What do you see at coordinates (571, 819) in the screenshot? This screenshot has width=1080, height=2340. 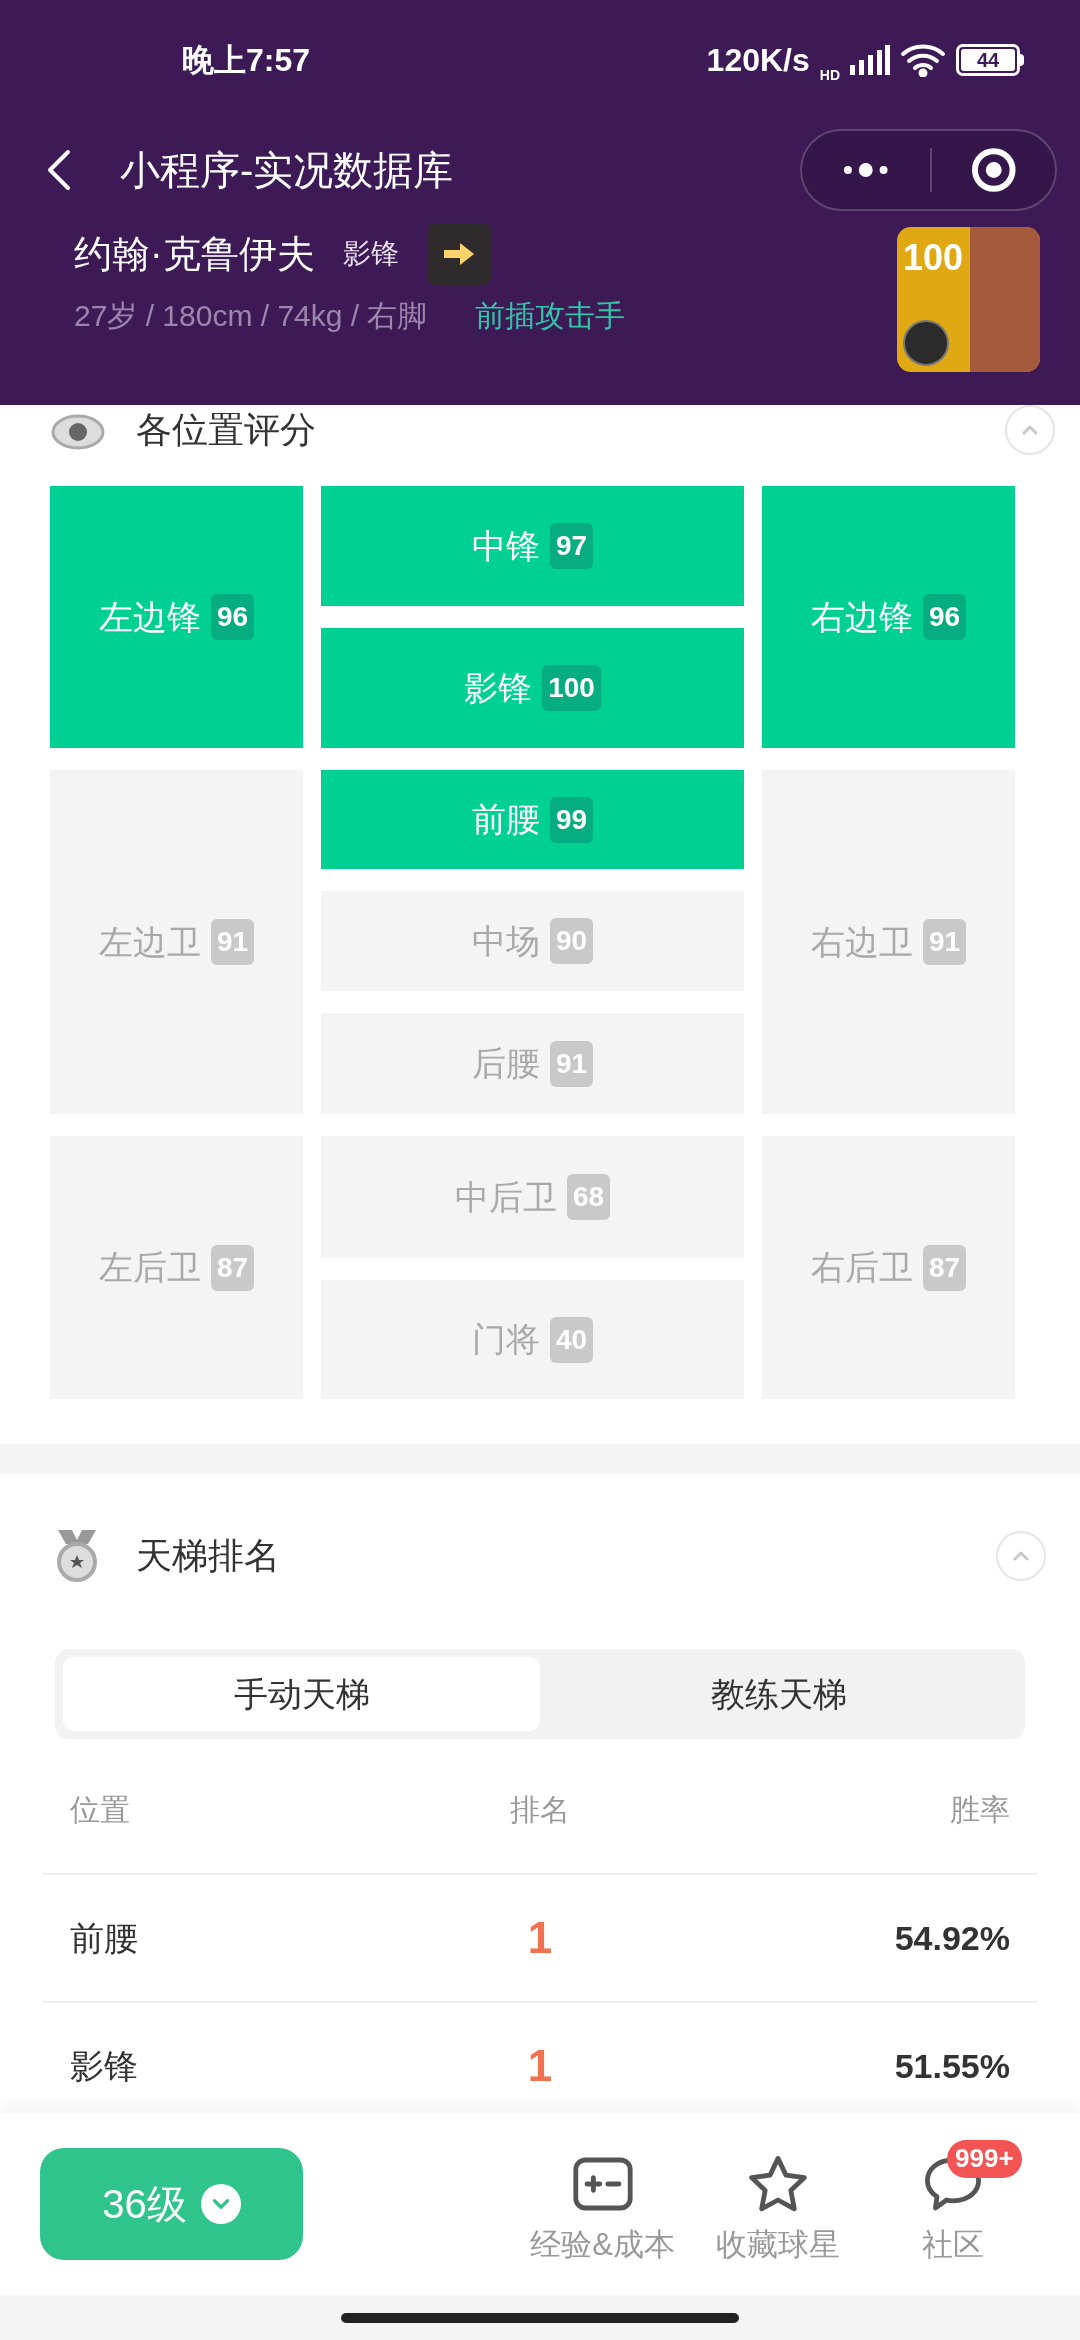 I see `position-score: 99` at bounding box center [571, 819].